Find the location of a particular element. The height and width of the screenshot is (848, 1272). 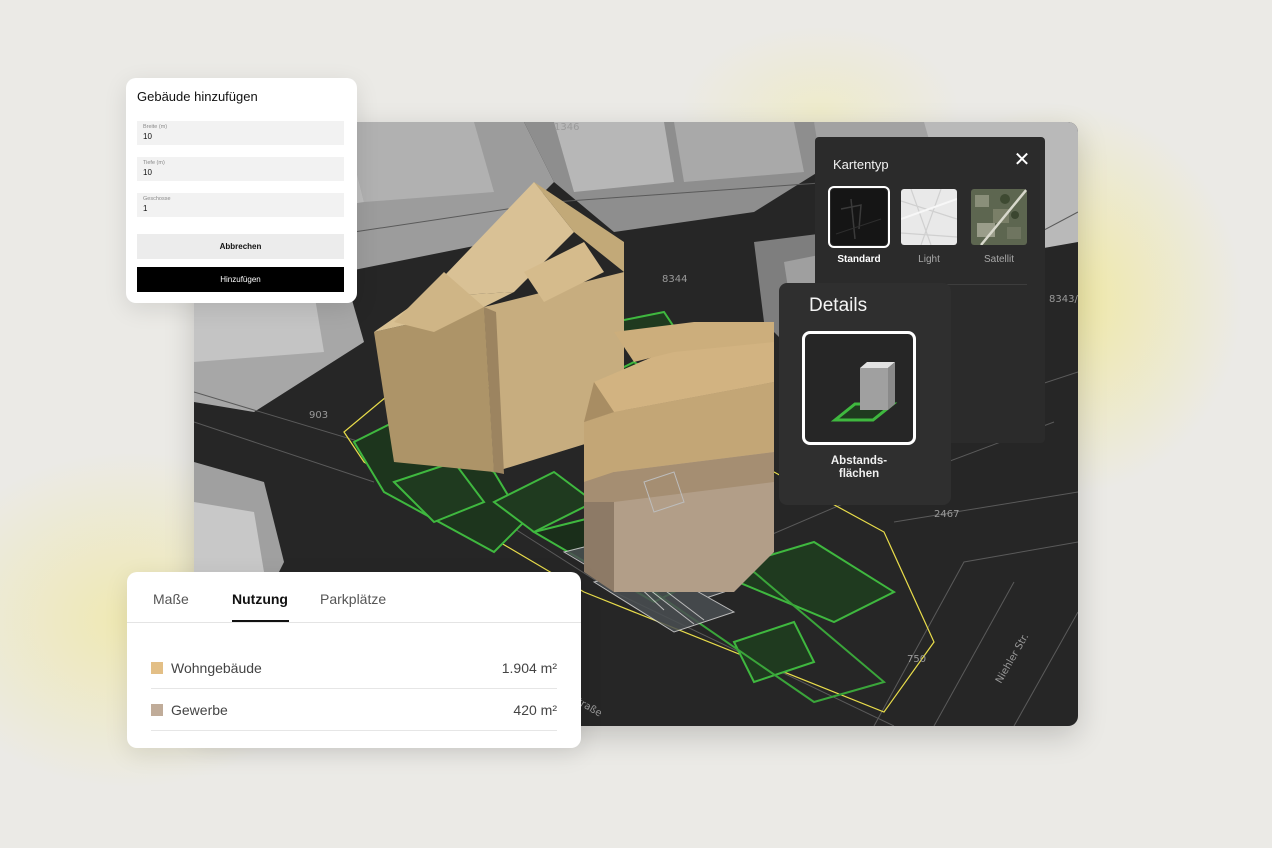

tab-parkplaetze: Parkplätze is located at coordinates (353, 599).